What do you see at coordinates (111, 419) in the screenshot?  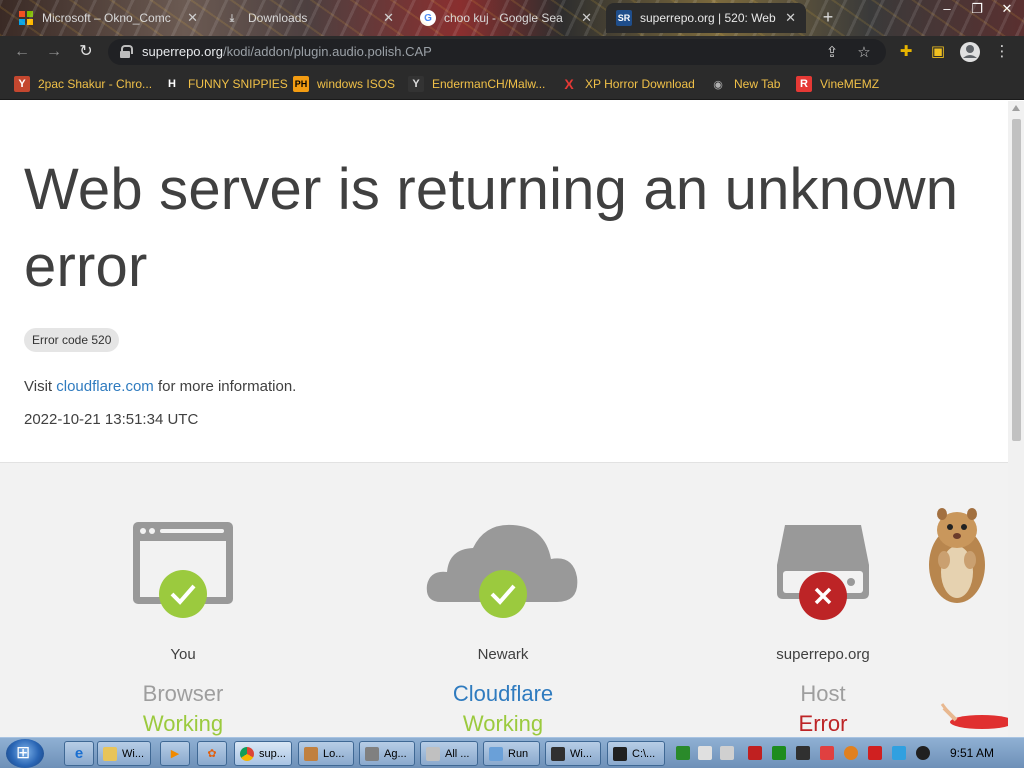 I see `error-timestamp: 2022-10-21 13:51:34 UTC` at bounding box center [111, 419].